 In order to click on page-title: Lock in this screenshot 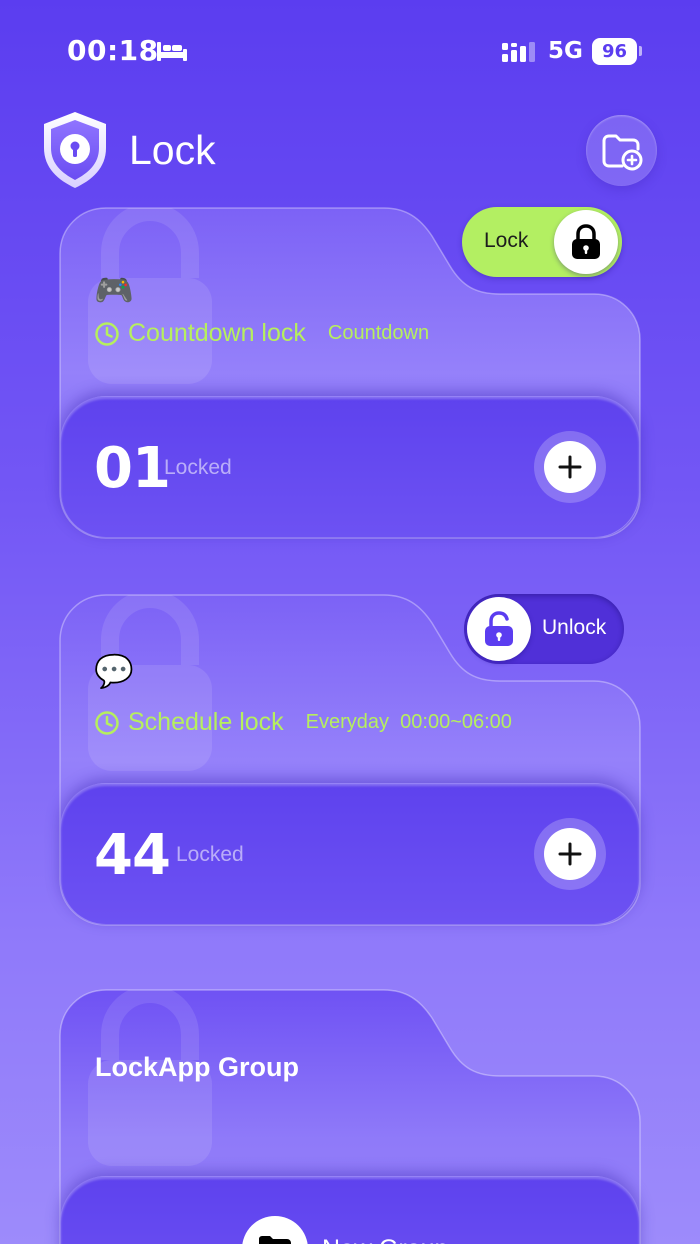, I will do `click(172, 150)`.